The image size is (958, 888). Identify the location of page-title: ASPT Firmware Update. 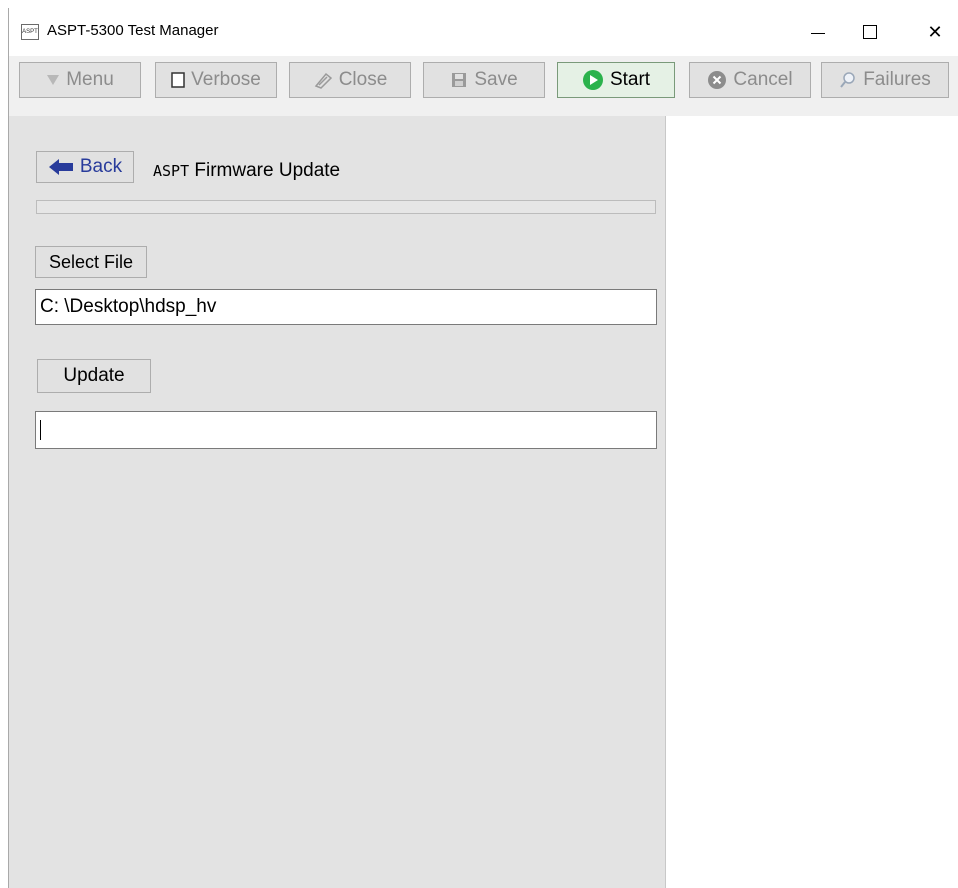
(246, 171).